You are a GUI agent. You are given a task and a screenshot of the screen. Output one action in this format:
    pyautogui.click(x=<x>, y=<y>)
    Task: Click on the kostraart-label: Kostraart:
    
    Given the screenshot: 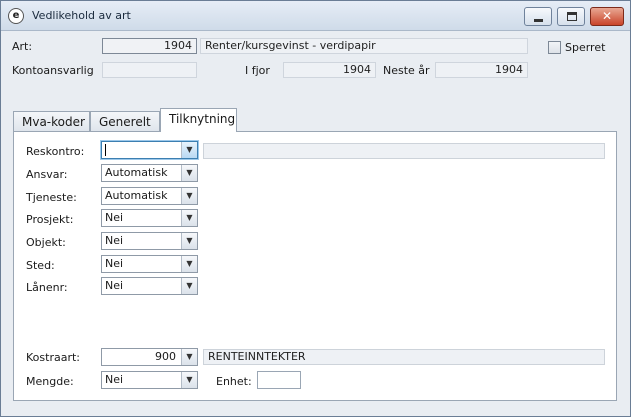 What is the action you would take?
    pyautogui.click(x=53, y=357)
    